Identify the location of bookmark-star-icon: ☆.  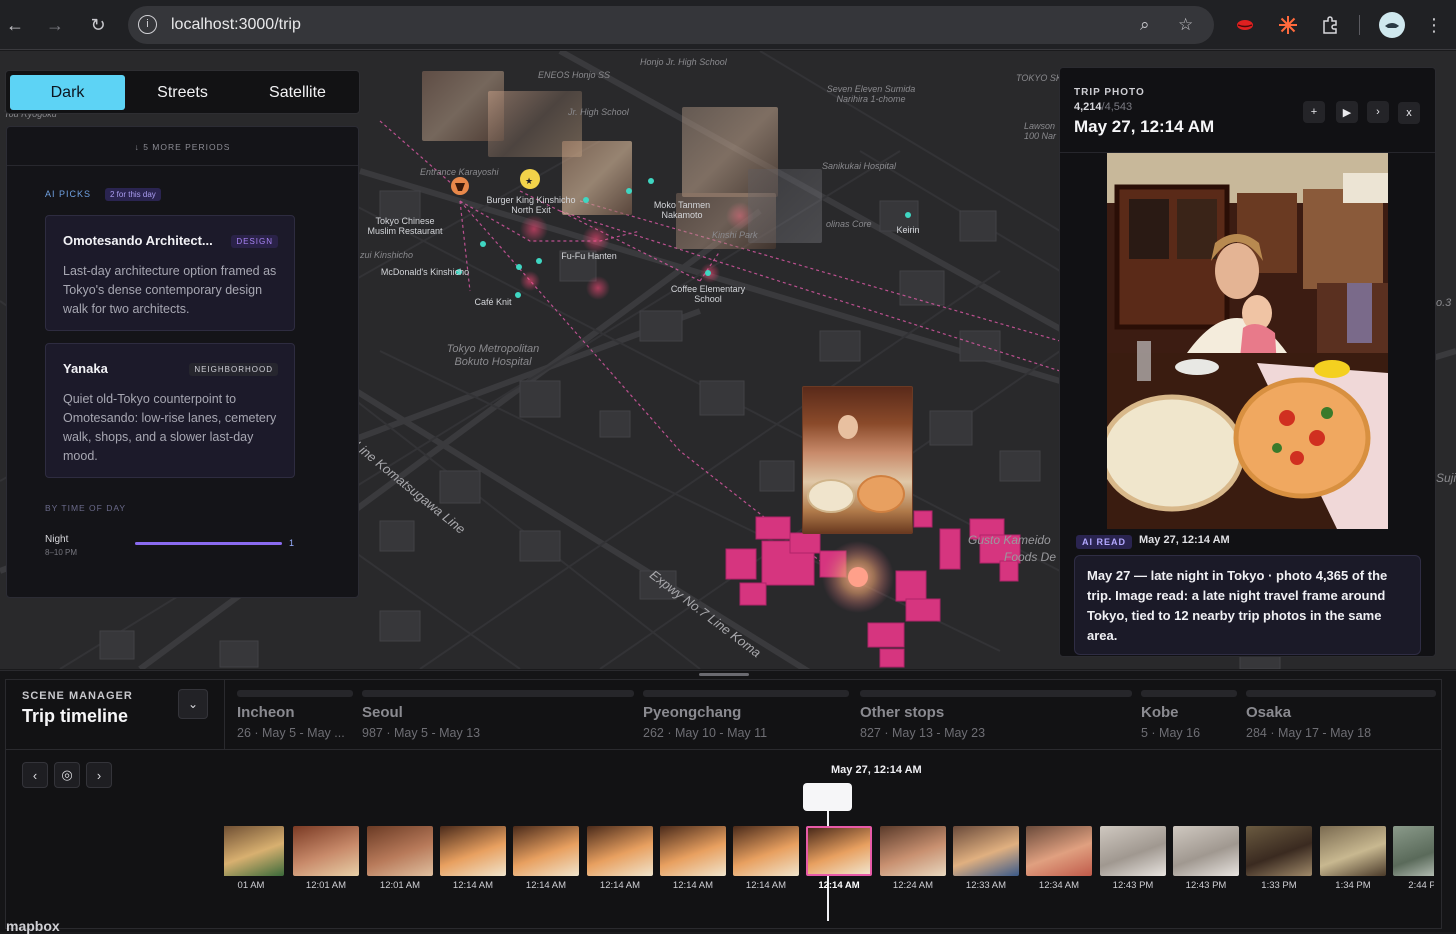
(1185, 25).